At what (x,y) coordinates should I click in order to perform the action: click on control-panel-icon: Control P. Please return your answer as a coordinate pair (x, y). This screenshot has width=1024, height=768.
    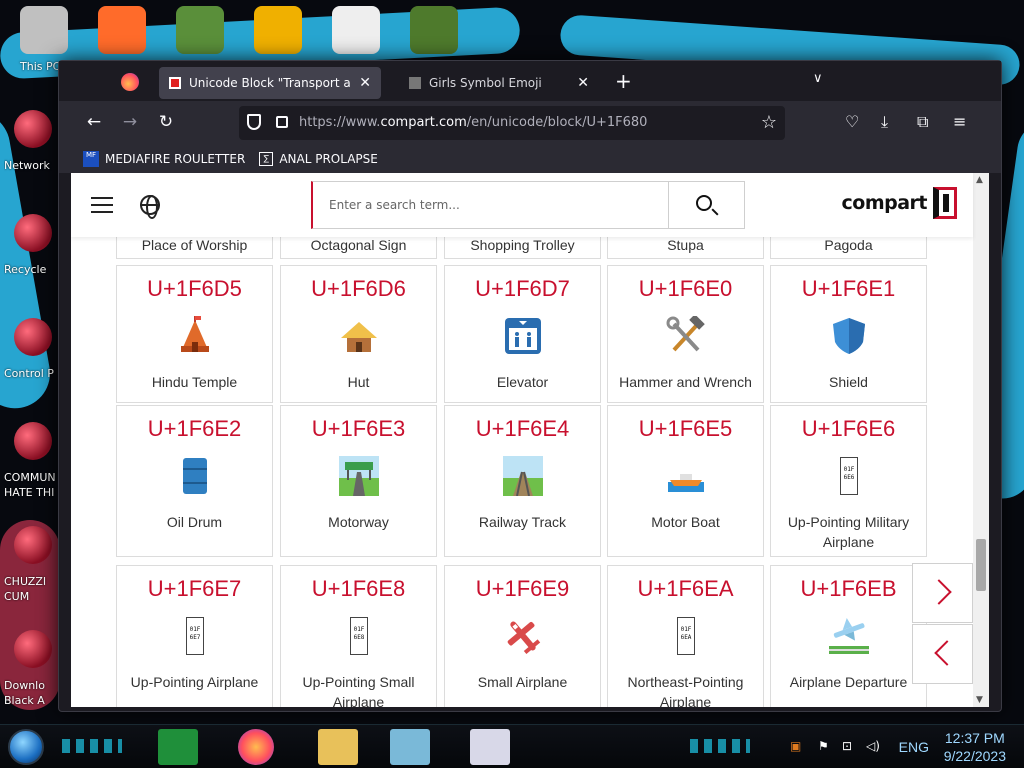
    Looking at the image, I should click on (30, 370).